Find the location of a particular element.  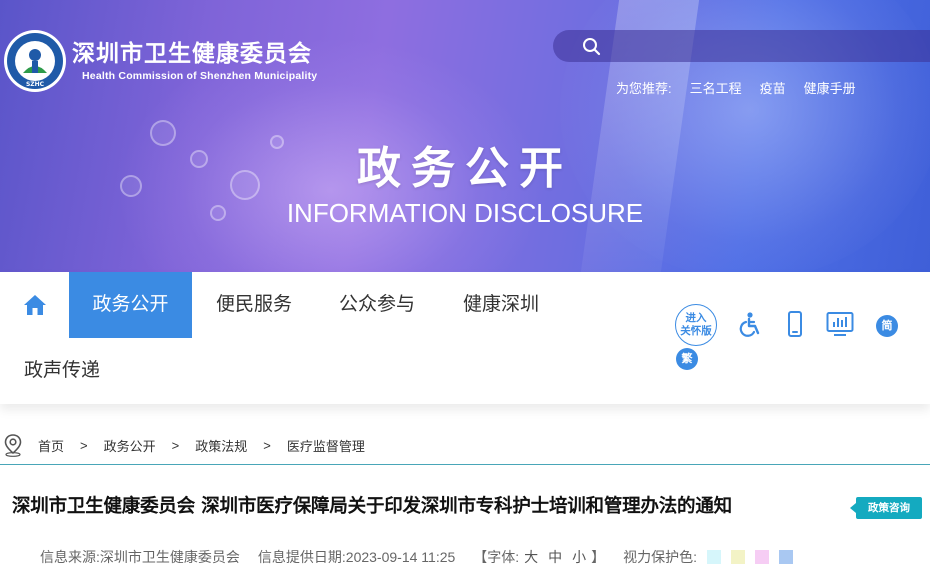

recommend-bar: 为您推荐: 三名工程 疫苗 健康手册 is located at coordinates (736, 87).